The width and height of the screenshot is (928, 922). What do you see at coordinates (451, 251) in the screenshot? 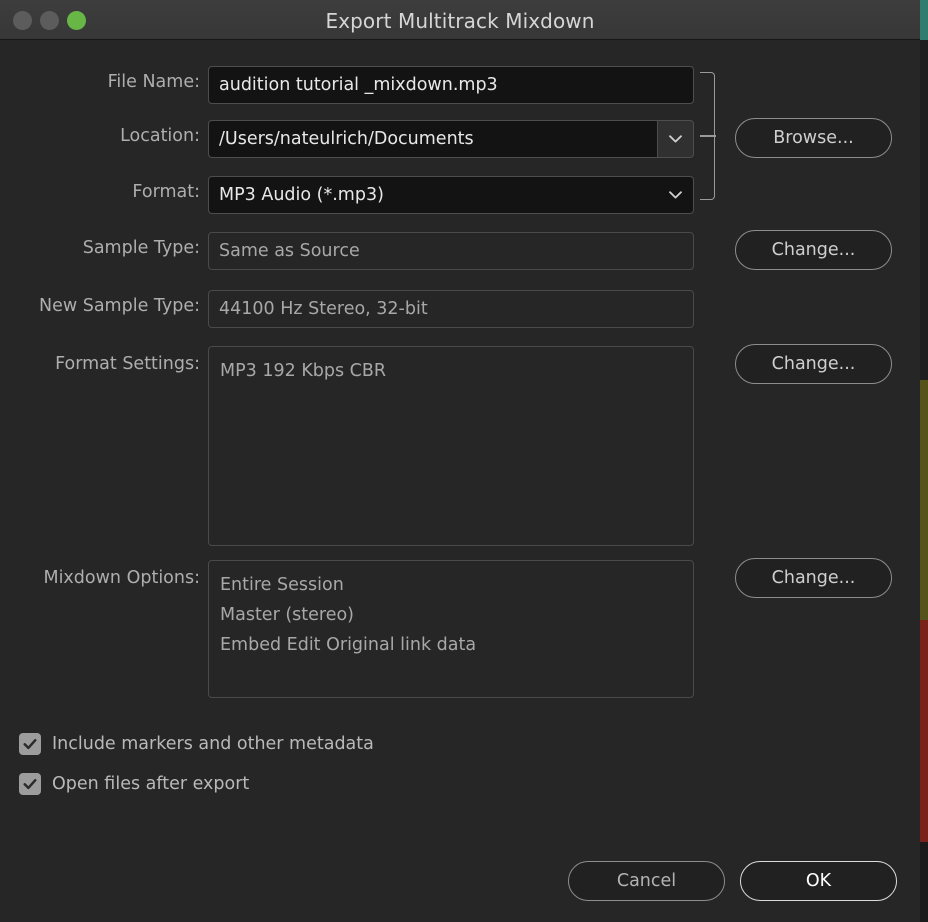
I see `sample-type-value: Same as Source` at bounding box center [451, 251].